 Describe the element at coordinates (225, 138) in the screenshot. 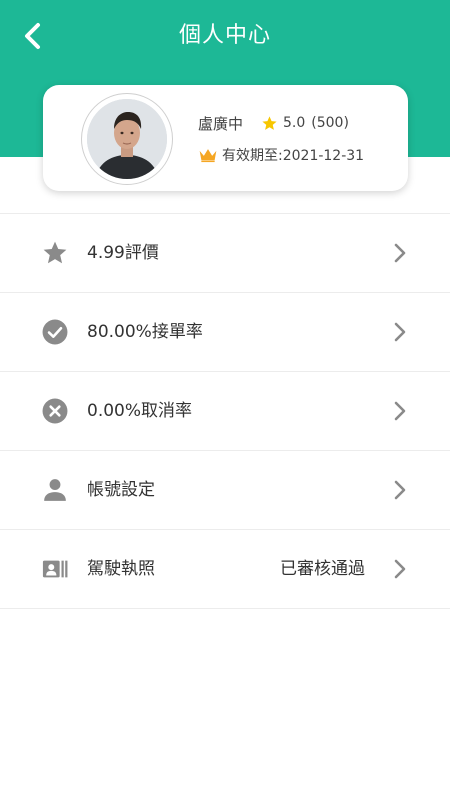

I see `profile-card: 盧廣中 5.0 (500) 有效期至:2021-12-31` at that location.